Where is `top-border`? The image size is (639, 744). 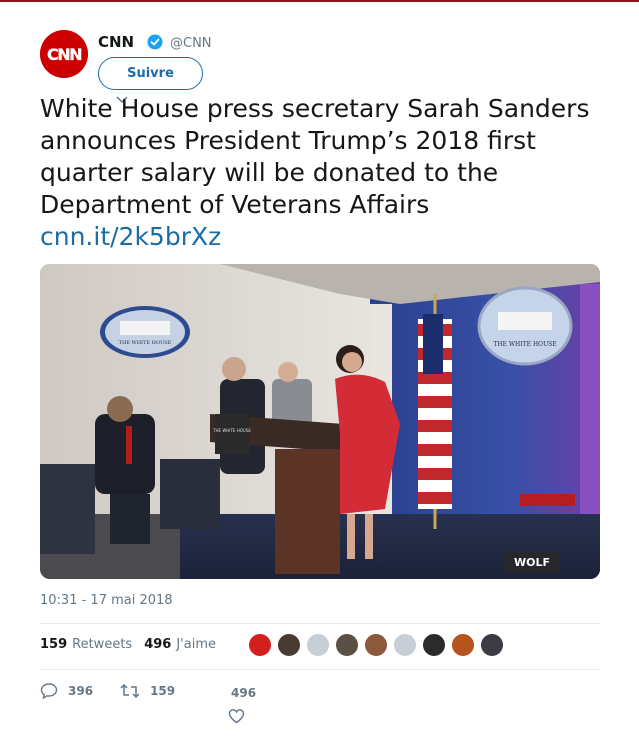 top-border is located at coordinates (319, 1).